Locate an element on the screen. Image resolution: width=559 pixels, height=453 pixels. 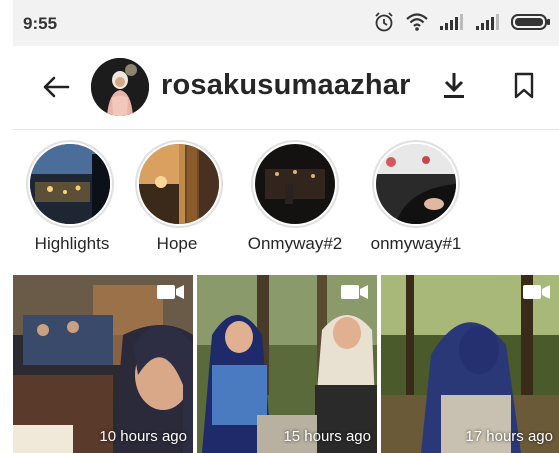
download-button is located at coordinates (454, 86).